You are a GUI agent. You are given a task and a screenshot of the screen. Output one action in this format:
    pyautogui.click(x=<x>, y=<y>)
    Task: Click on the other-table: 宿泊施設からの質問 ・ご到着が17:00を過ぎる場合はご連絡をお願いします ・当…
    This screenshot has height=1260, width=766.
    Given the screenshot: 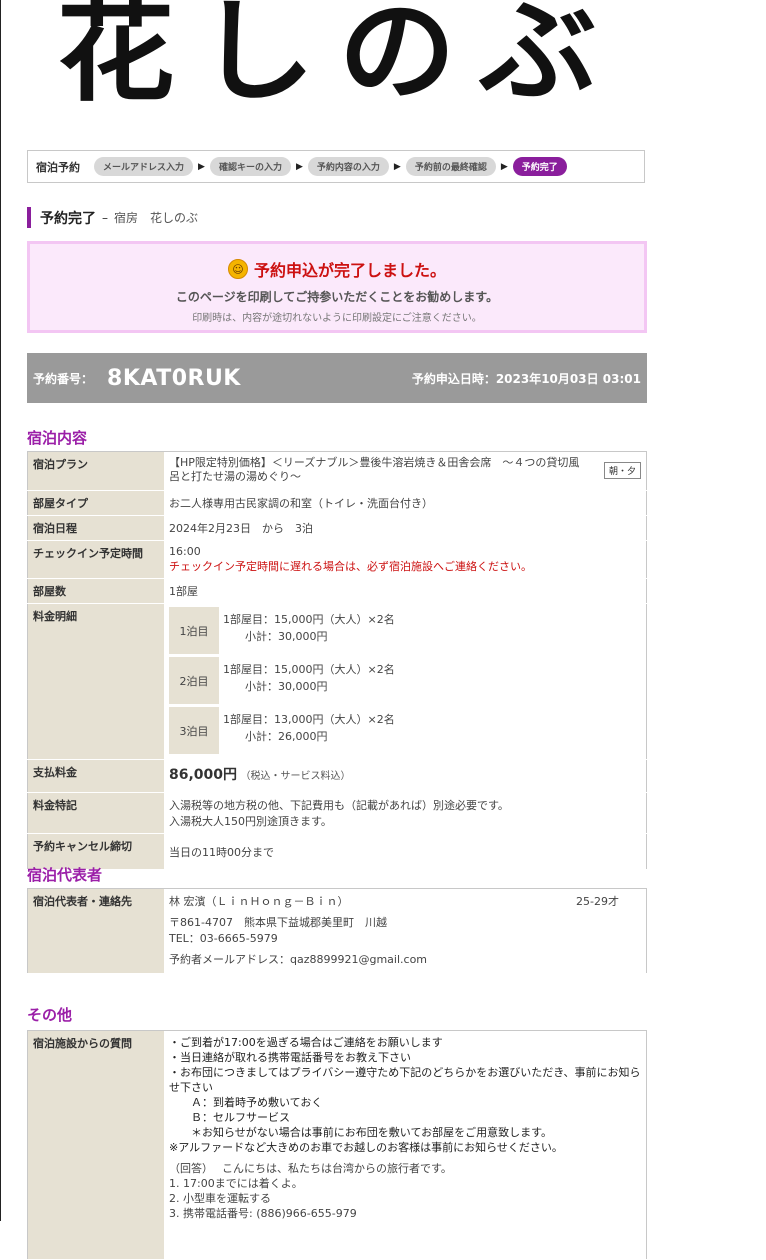 What is the action you would take?
    pyautogui.click(x=337, y=1145)
    